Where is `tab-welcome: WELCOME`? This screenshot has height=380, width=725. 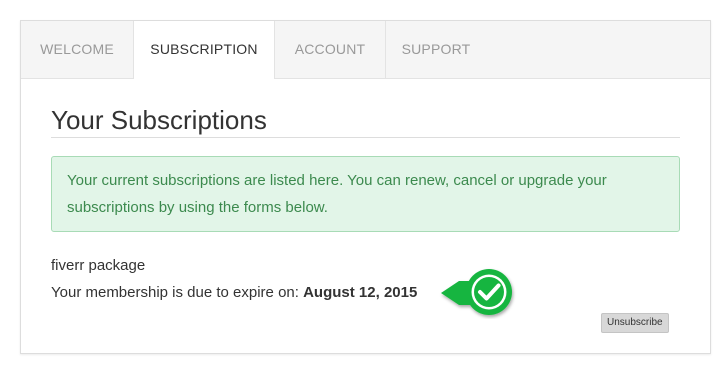
tab-welcome: WELCOME is located at coordinates (77, 49).